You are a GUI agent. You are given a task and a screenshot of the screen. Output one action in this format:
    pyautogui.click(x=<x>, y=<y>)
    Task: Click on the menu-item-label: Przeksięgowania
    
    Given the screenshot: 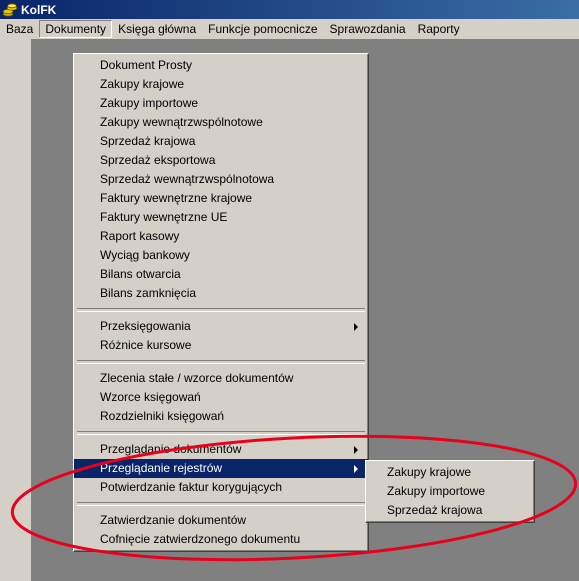 What is the action you would take?
    pyautogui.click(x=145, y=326)
    